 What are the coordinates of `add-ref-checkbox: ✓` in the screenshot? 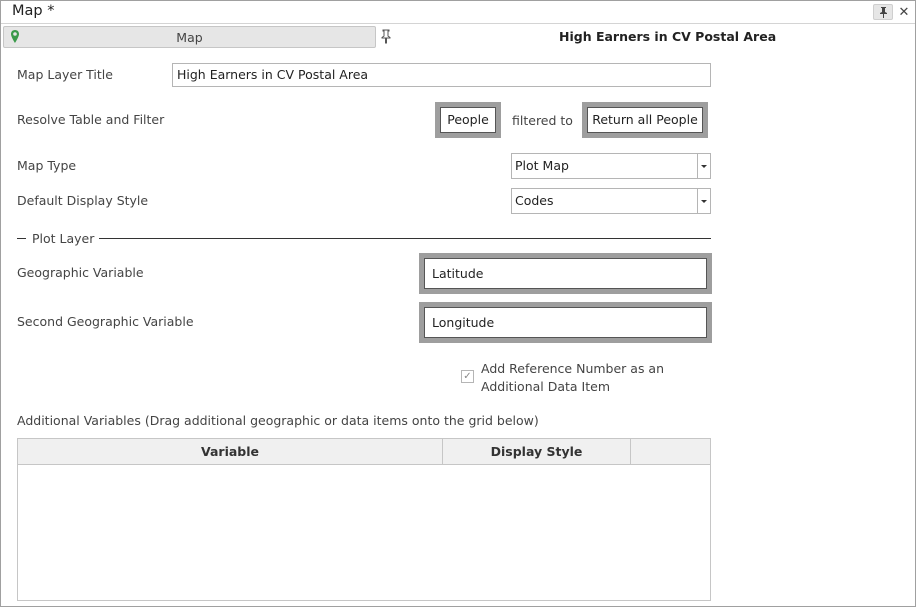 It's located at (467, 376).